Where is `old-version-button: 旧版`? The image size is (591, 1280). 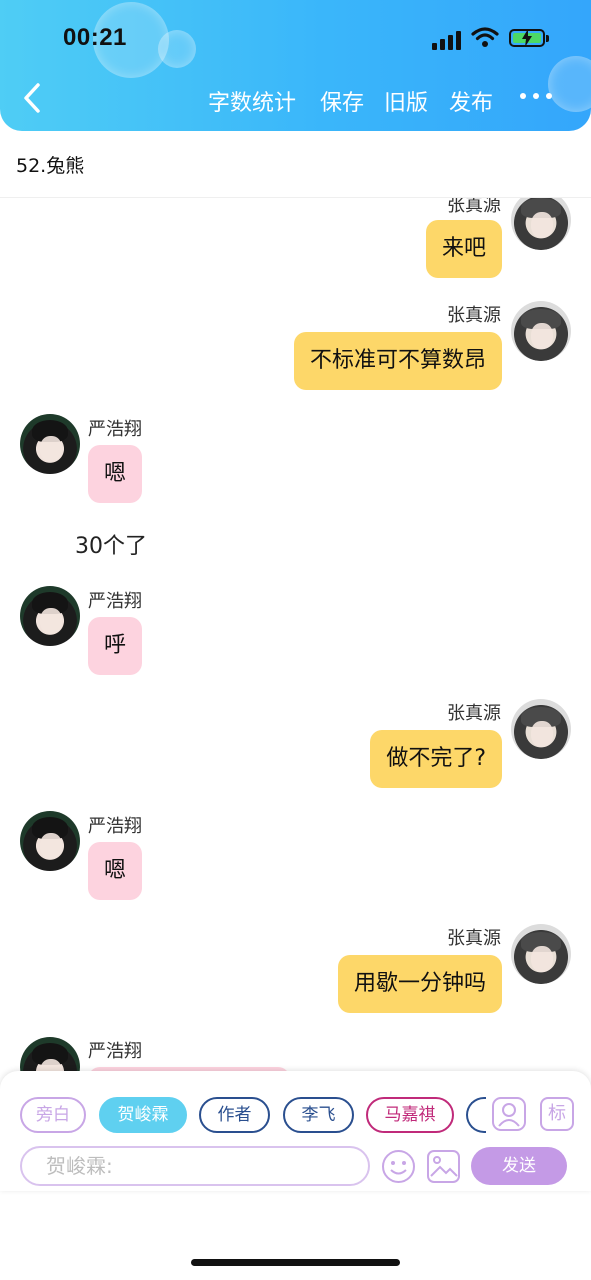 old-version-button: 旧版 is located at coordinates (406, 101).